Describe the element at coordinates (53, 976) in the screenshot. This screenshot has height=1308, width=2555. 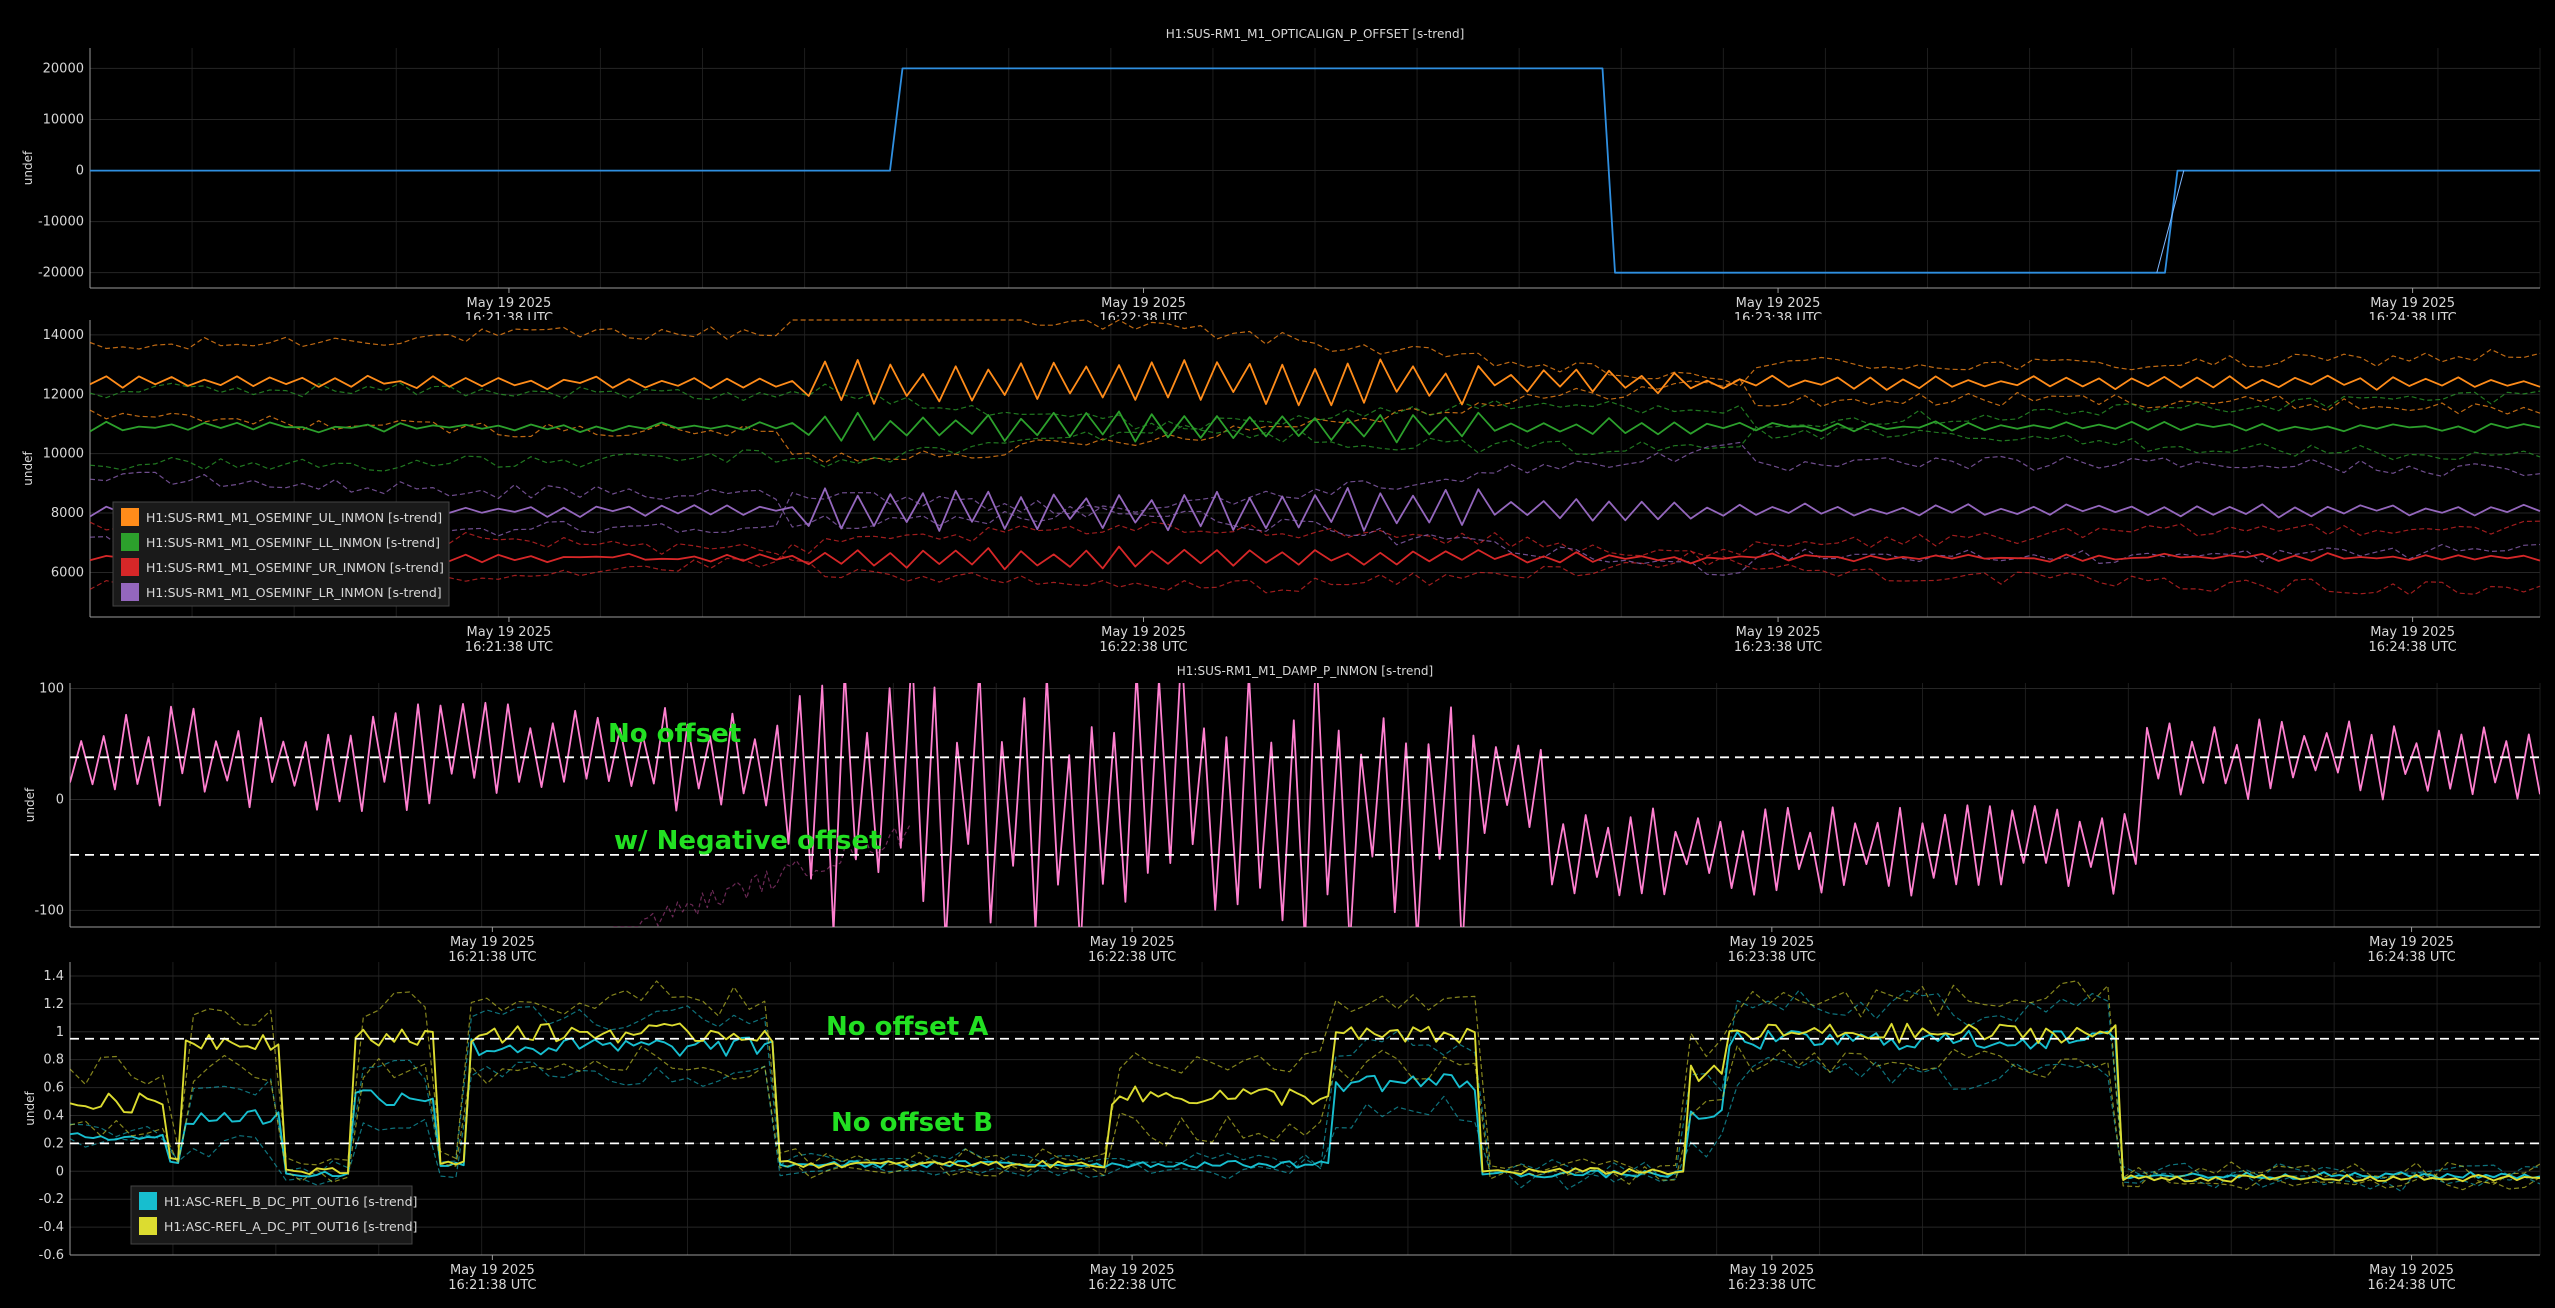
I see `y-tick-label: 1.4` at that location.